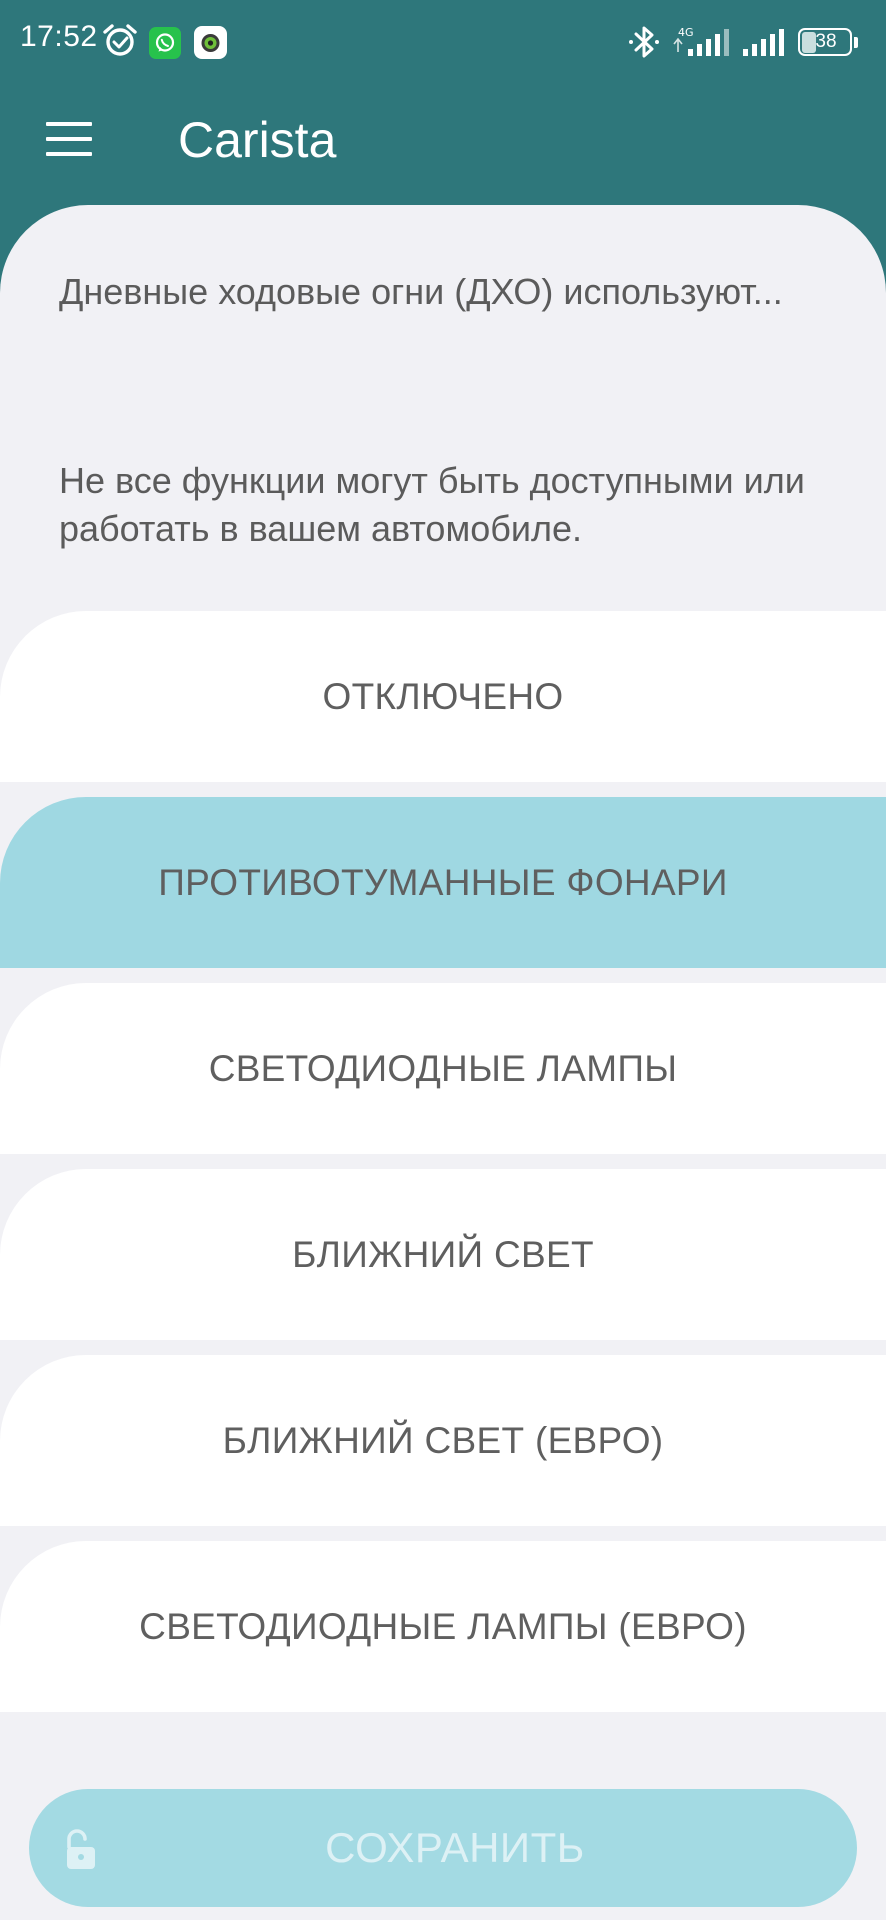 The image size is (886, 1920). What do you see at coordinates (120, 40) in the screenshot?
I see `alarm-icon` at bounding box center [120, 40].